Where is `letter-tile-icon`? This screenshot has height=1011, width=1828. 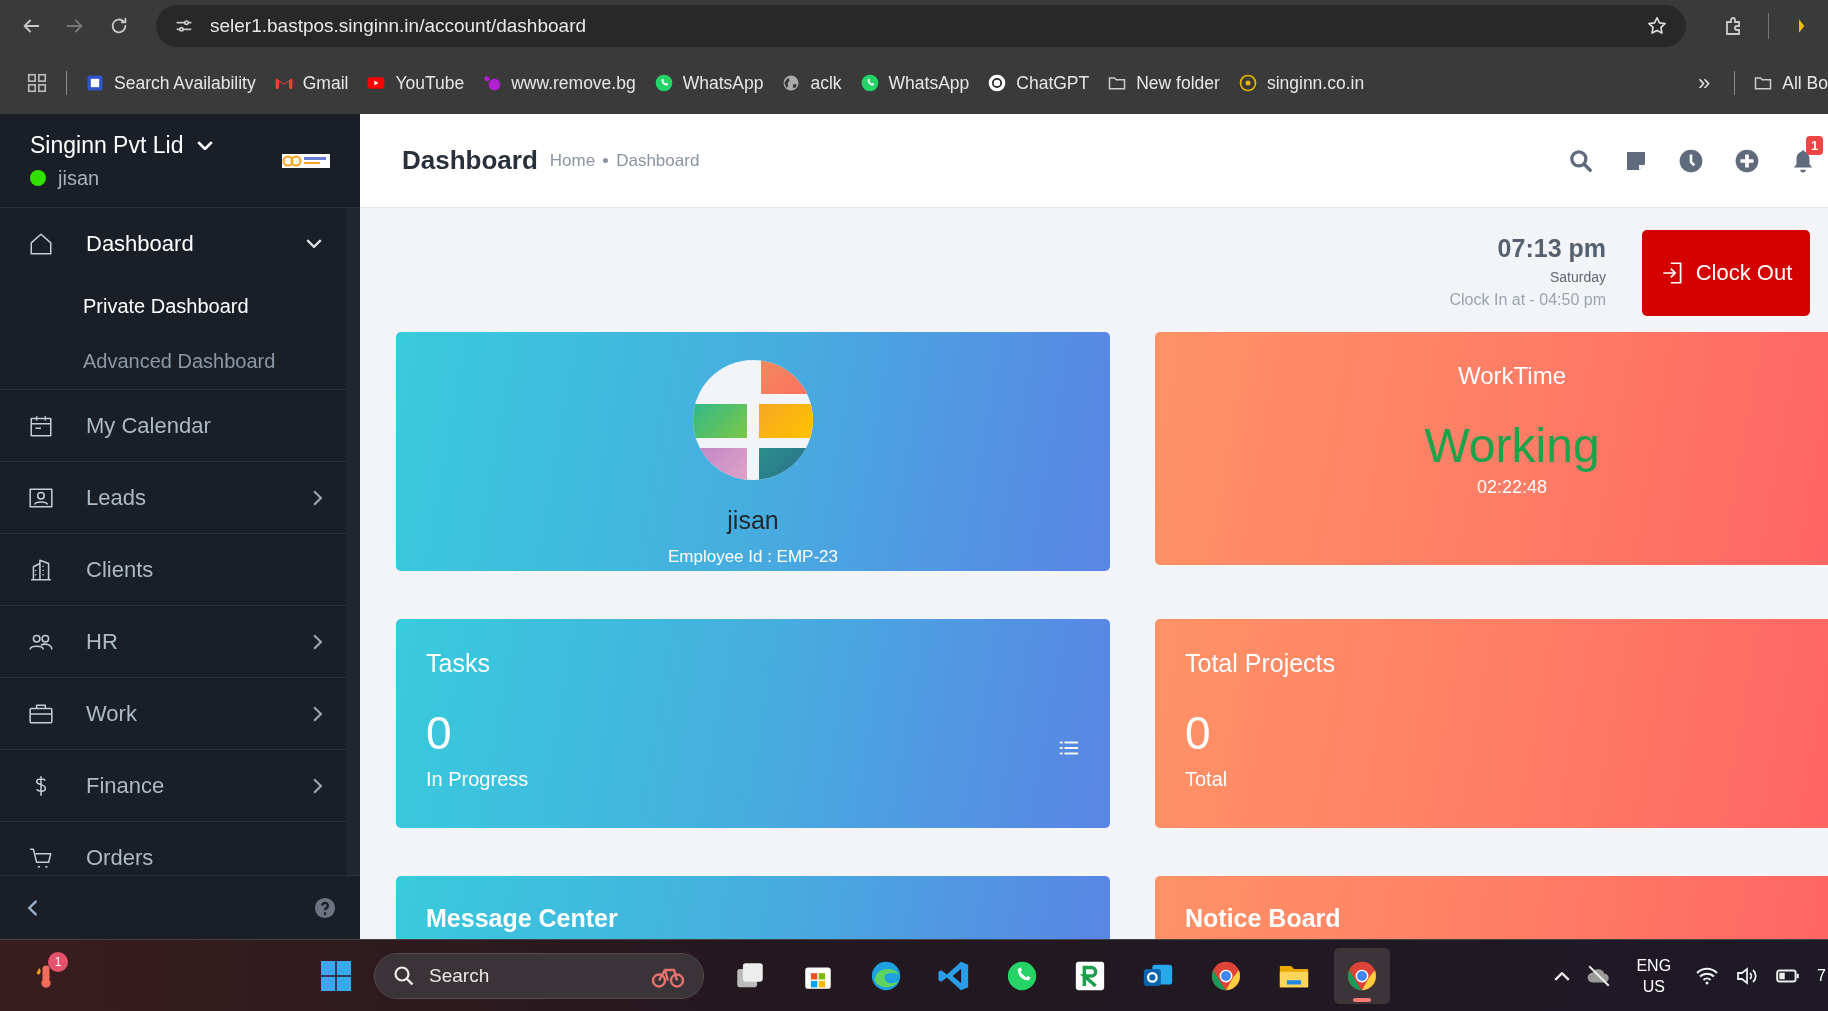 letter-tile-icon is located at coordinates (1090, 976).